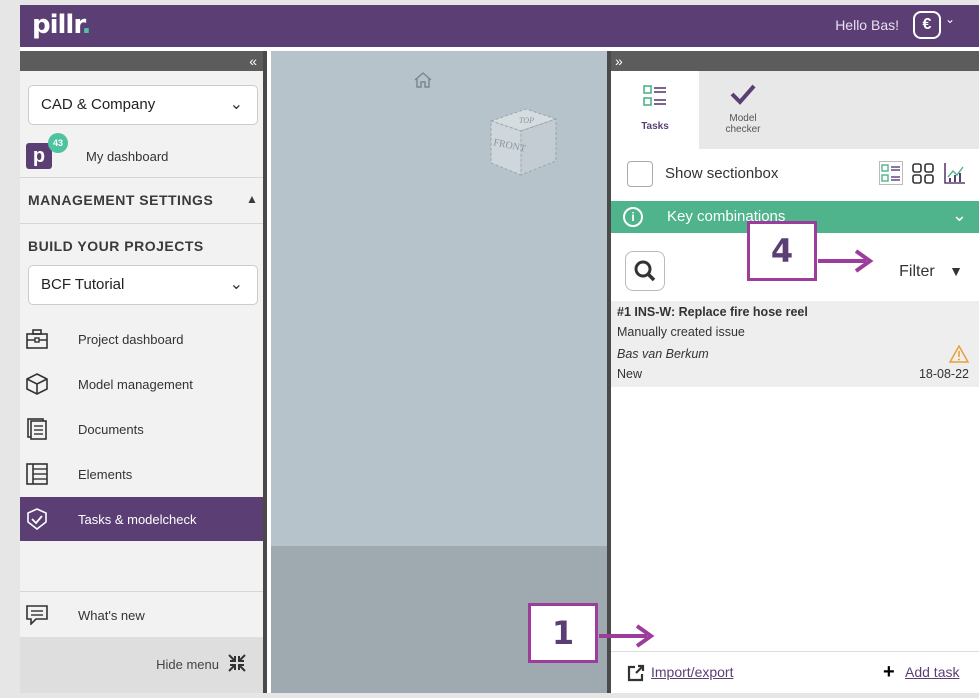 Image resolution: width=979 pixels, height=698 pixels. What do you see at coordinates (423, 82) in the screenshot?
I see `home-icon` at bounding box center [423, 82].